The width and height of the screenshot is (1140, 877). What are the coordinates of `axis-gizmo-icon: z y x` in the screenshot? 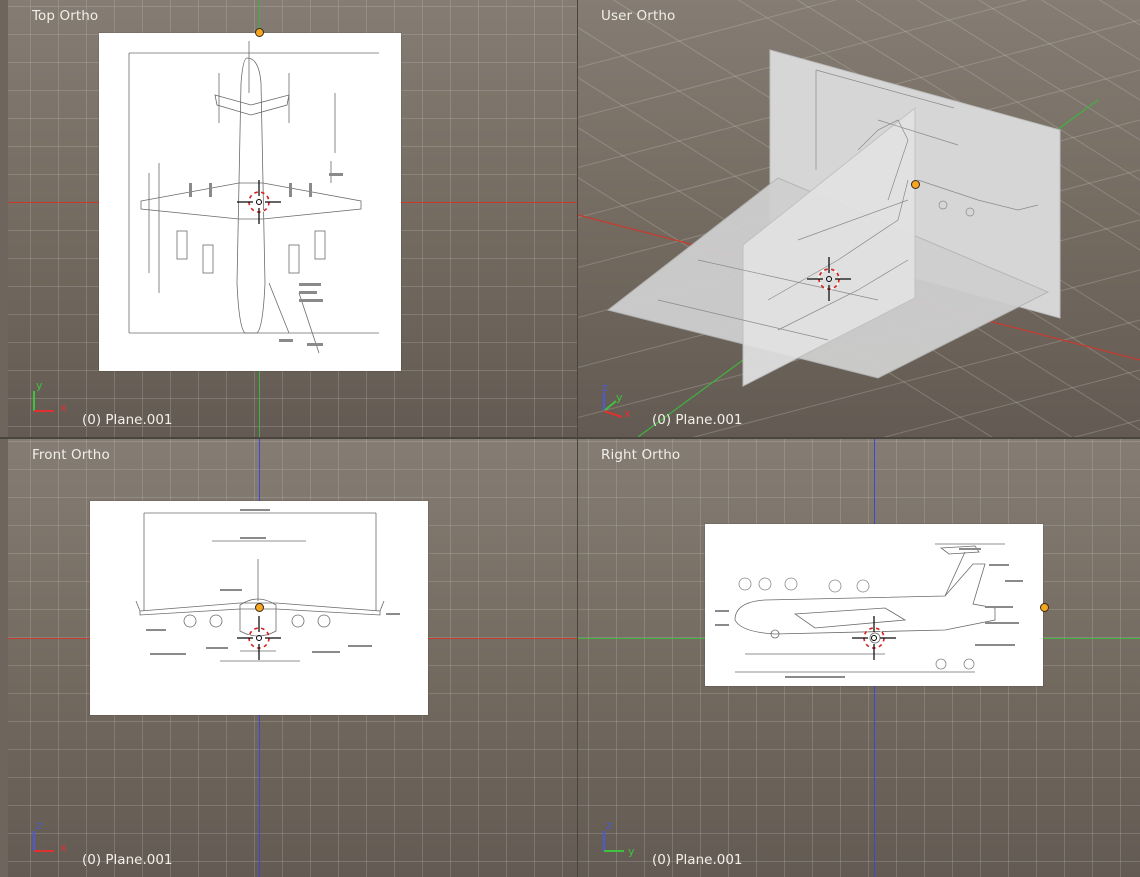 It's located at (620, 400).